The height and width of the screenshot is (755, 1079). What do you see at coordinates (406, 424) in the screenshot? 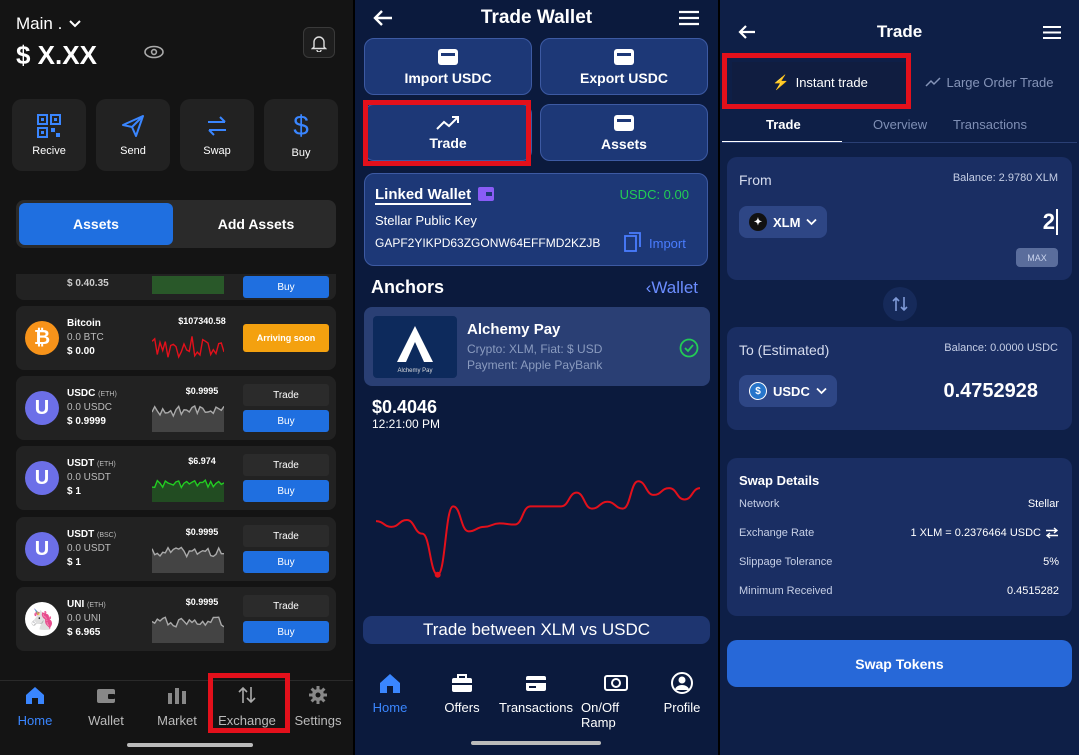
I see `price-time: 12:21:00 PM` at bounding box center [406, 424].